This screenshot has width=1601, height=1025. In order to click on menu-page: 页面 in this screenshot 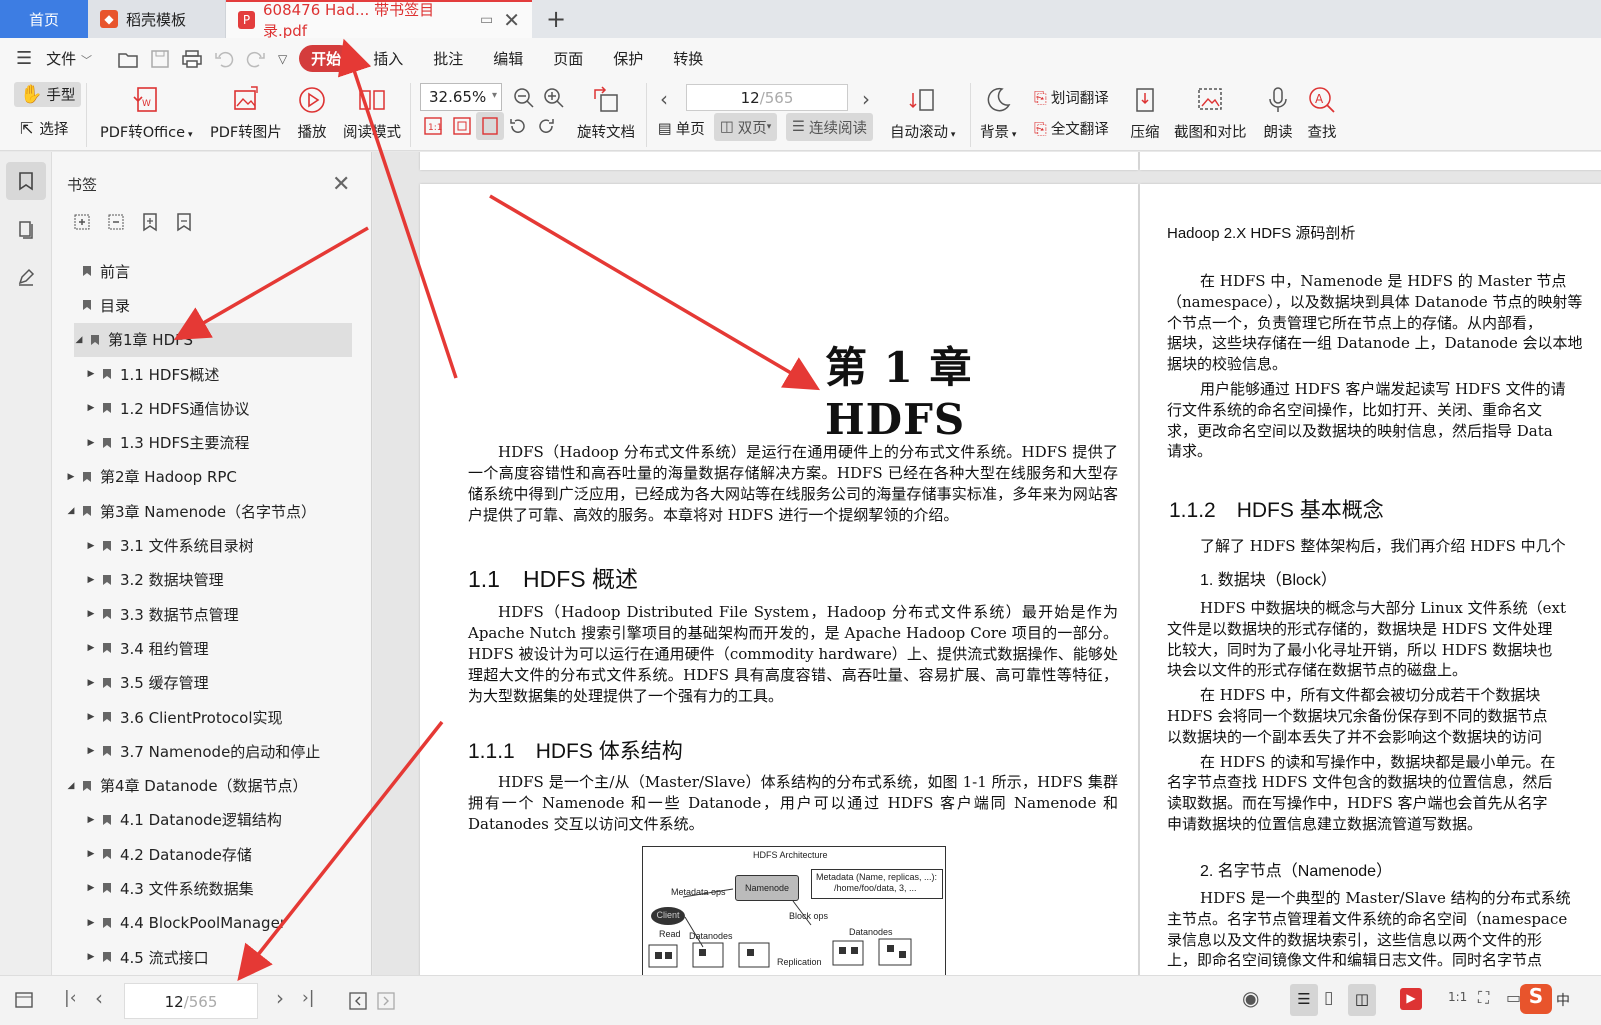, I will do `click(568, 58)`.